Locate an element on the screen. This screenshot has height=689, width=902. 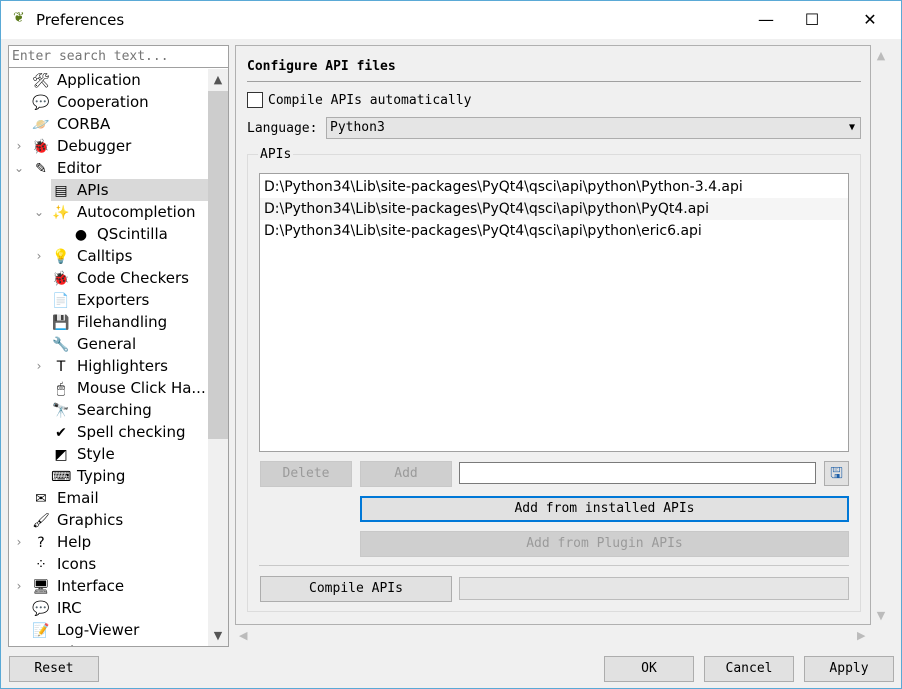
tree-item-label: APIs is located at coordinates (93, 190).